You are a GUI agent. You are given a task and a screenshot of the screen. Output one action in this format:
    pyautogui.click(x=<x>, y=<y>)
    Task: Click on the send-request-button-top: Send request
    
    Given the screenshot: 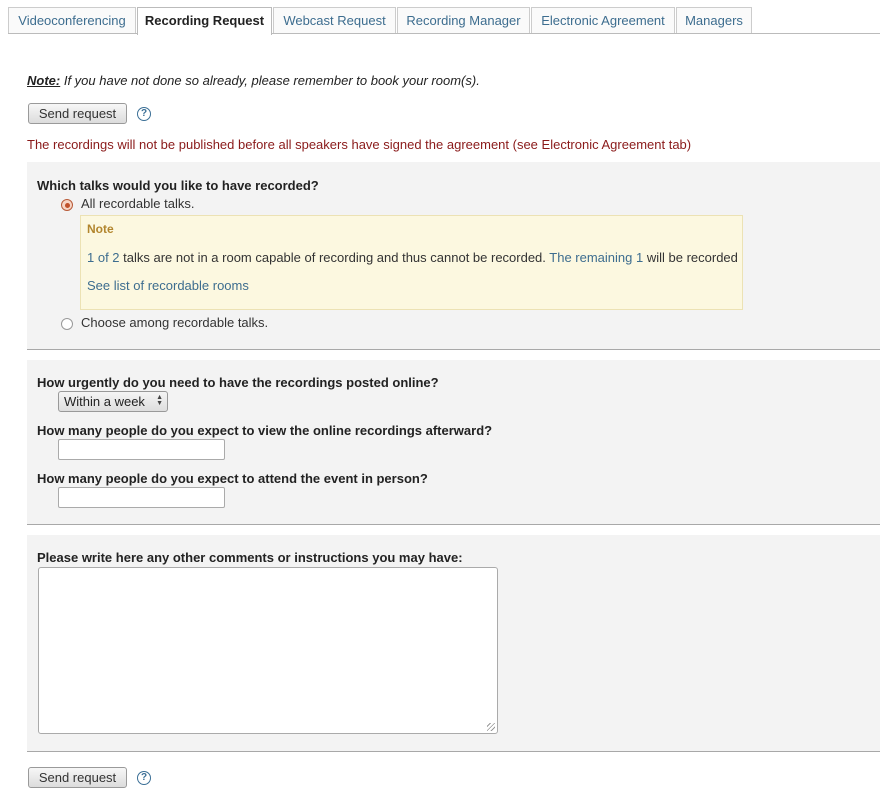 What is the action you would take?
    pyautogui.click(x=77, y=113)
    